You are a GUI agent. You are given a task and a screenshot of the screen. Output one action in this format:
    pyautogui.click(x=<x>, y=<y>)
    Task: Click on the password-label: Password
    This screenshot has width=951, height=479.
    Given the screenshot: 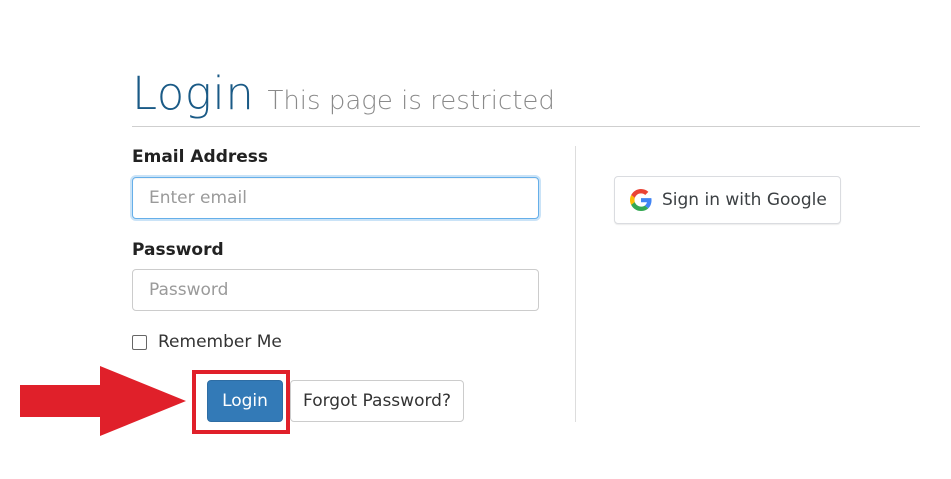 What is the action you would take?
    pyautogui.click(x=178, y=250)
    